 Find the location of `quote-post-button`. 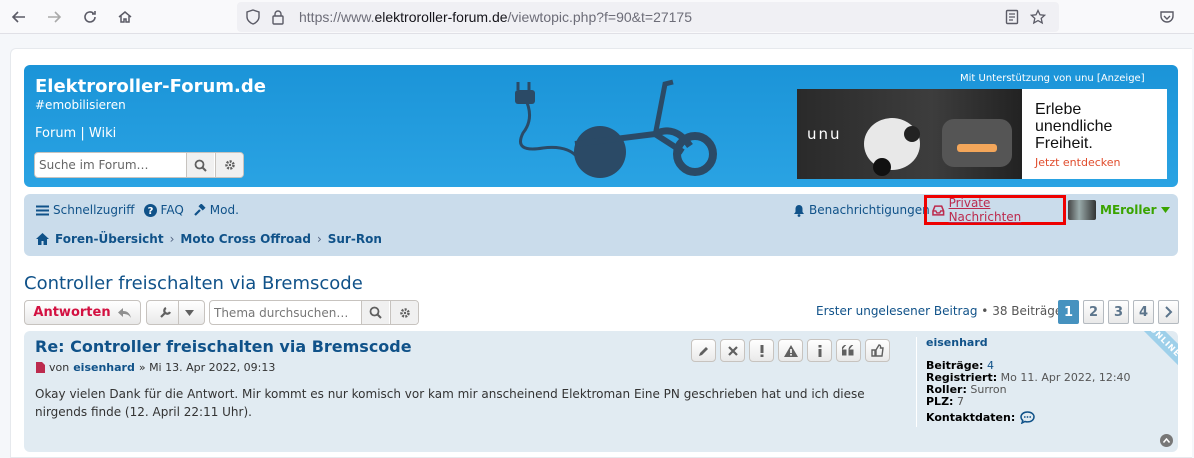

quote-post-button is located at coordinates (848, 350).